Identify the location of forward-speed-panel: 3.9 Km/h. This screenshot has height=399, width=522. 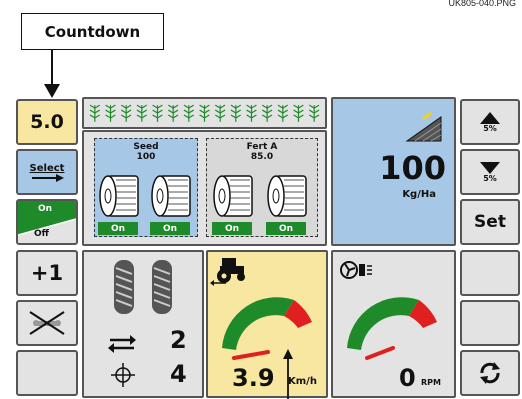
(267, 324).